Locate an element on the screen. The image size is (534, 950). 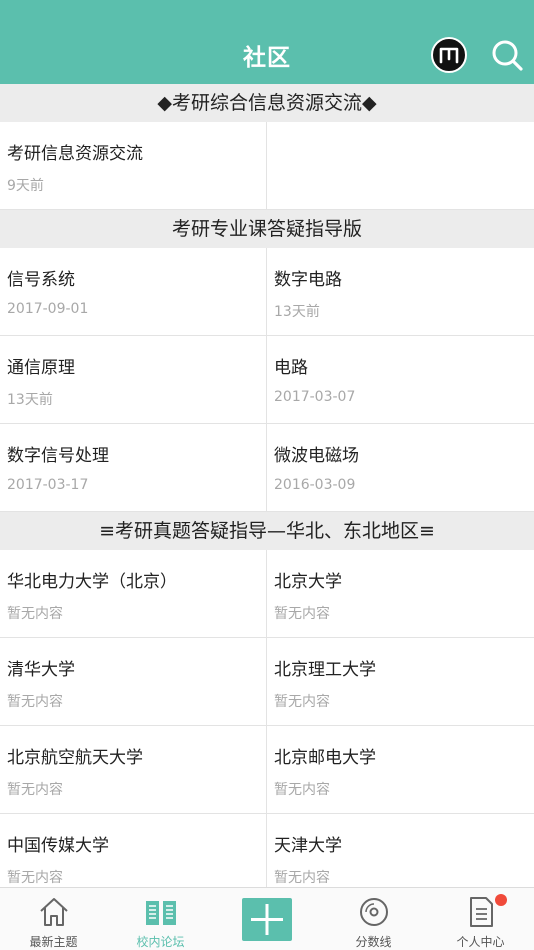
section-grid: 考研信息资源交流 9天前 is located at coordinates (267, 166).